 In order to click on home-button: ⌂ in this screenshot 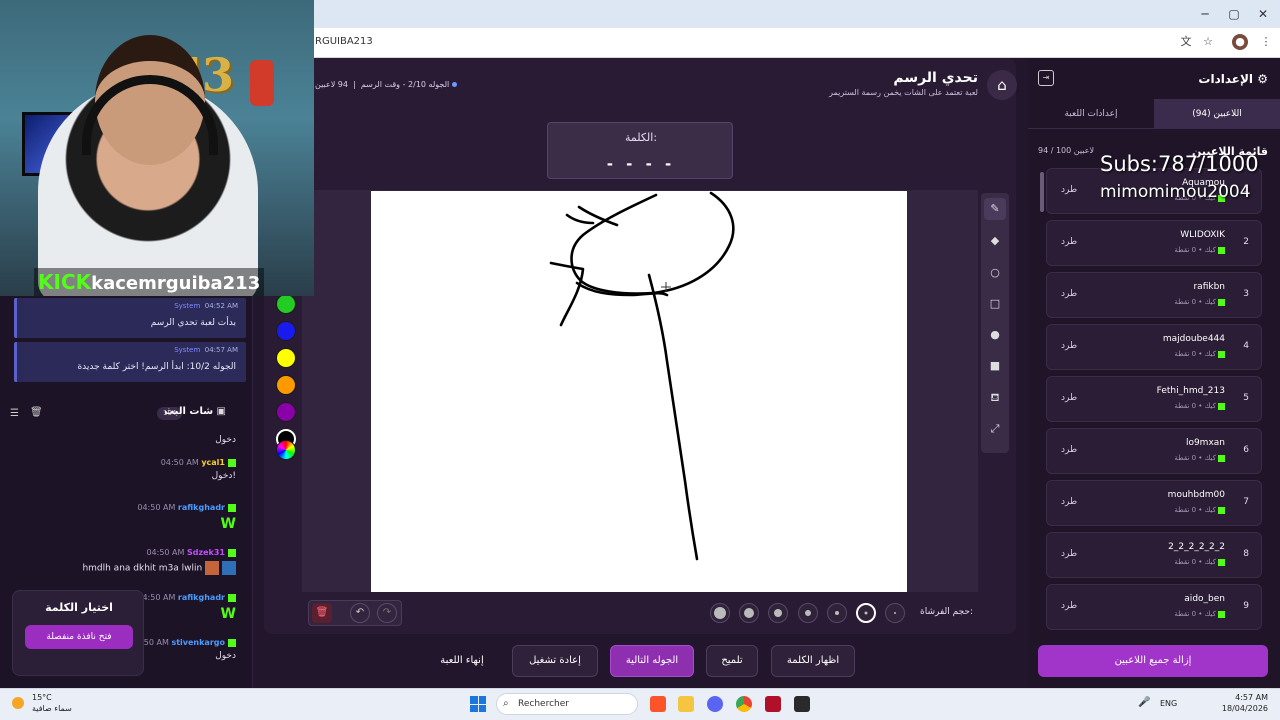, I will do `click(1002, 85)`.